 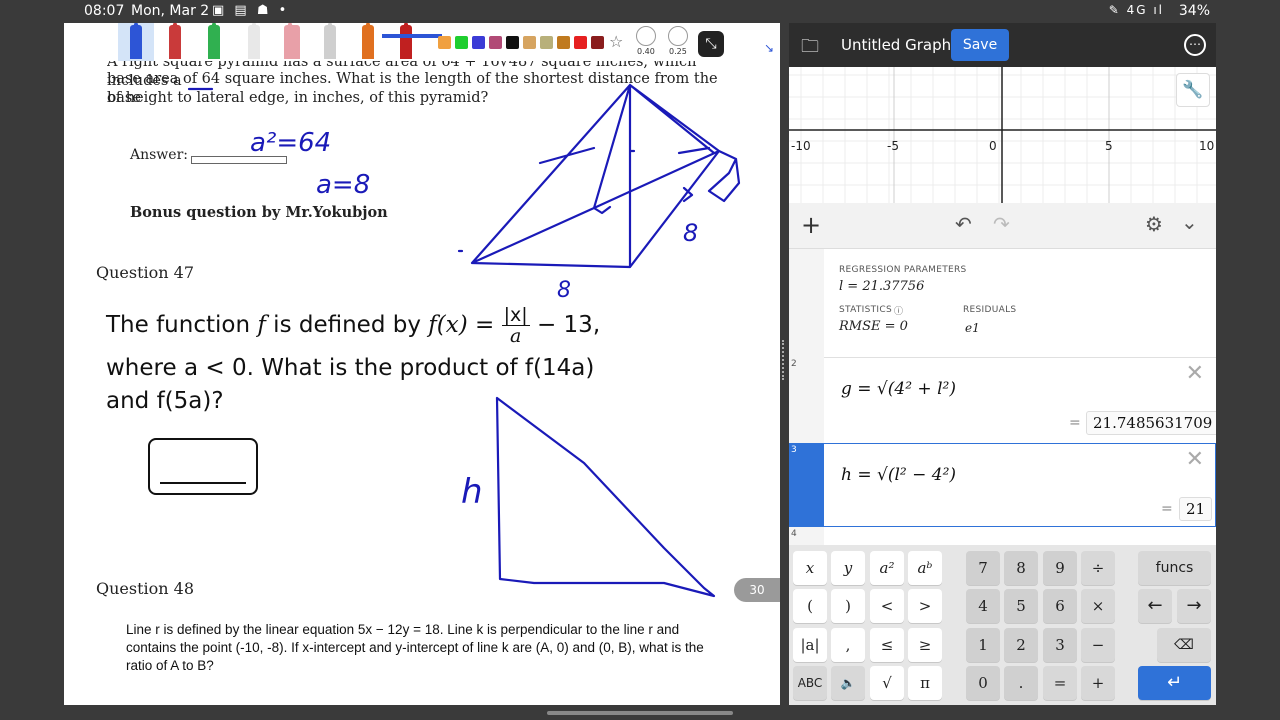 I want to click on home-indicator, so click(x=640, y=713).